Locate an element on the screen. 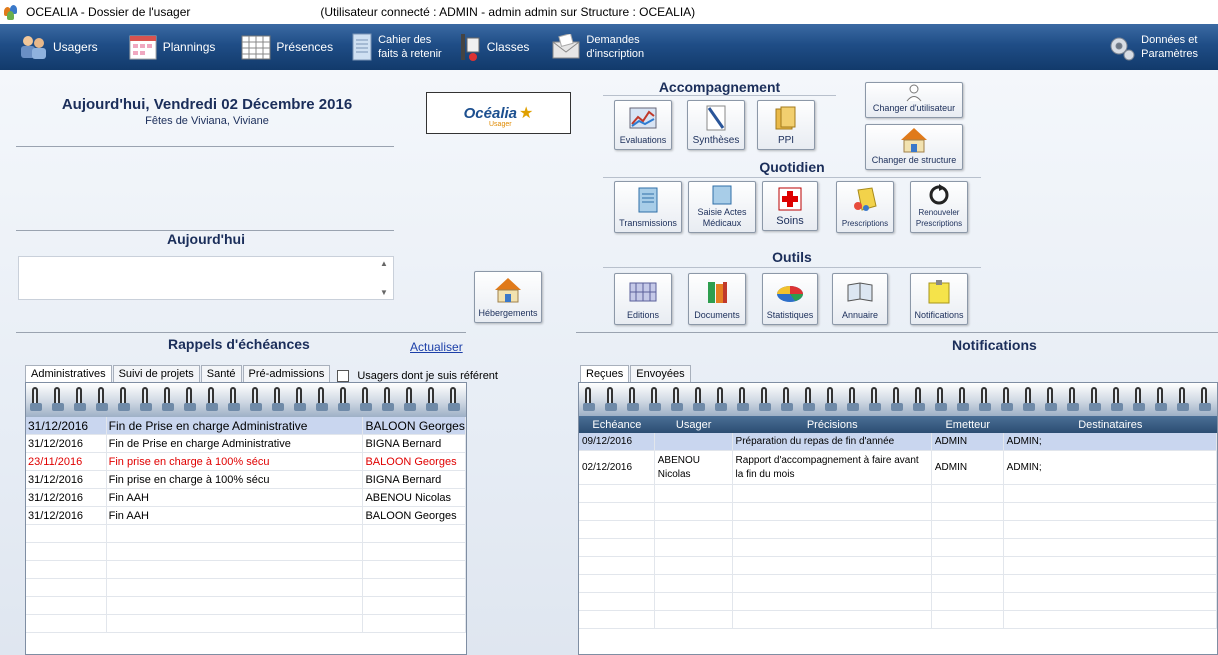  plannings-button: Plannings is located at coordinates (172, 47).